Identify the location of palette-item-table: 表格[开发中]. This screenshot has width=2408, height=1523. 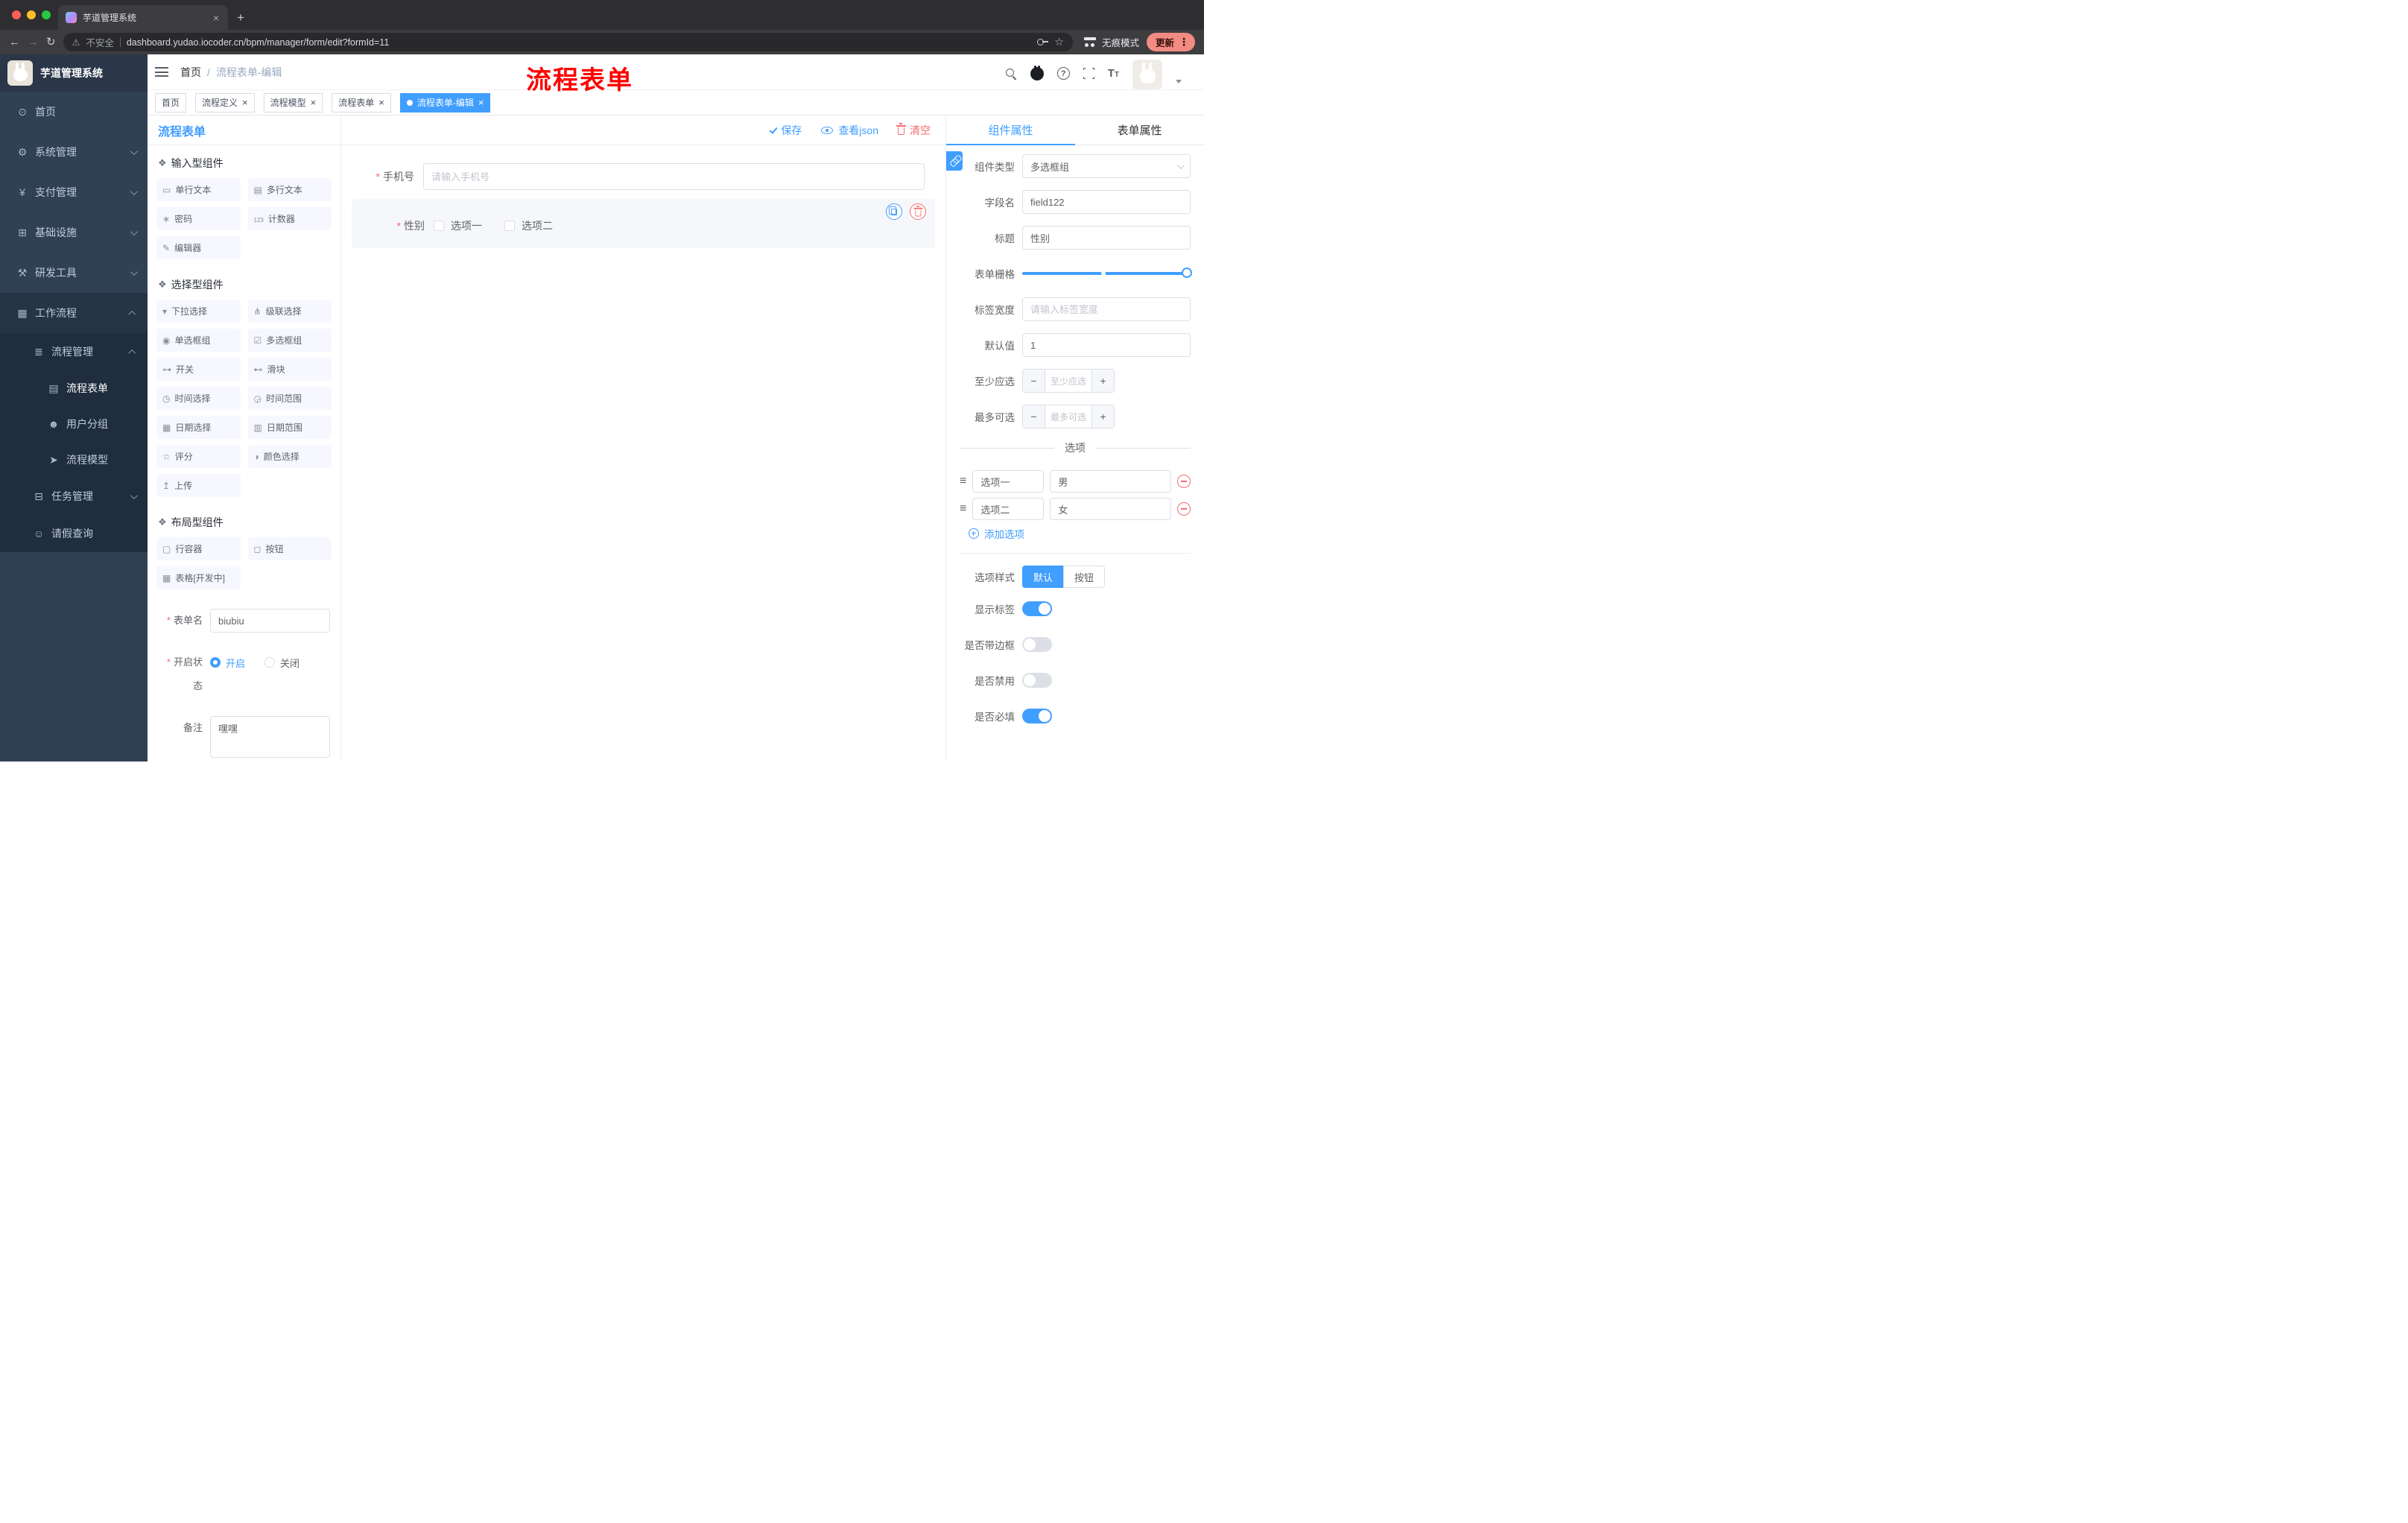
(198, 578).